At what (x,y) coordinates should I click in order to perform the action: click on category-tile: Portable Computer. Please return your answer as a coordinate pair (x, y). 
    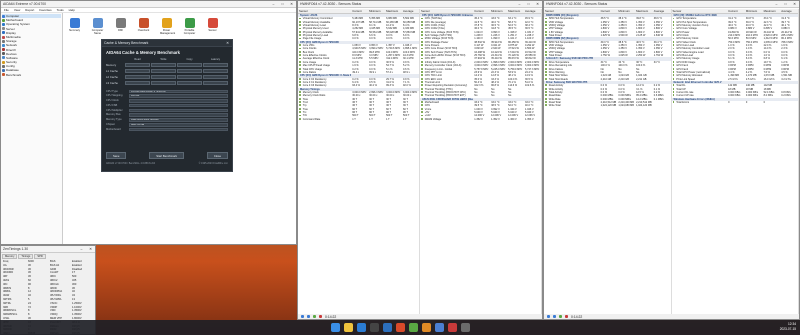
    Looking at the image, I should click on (189, 26).